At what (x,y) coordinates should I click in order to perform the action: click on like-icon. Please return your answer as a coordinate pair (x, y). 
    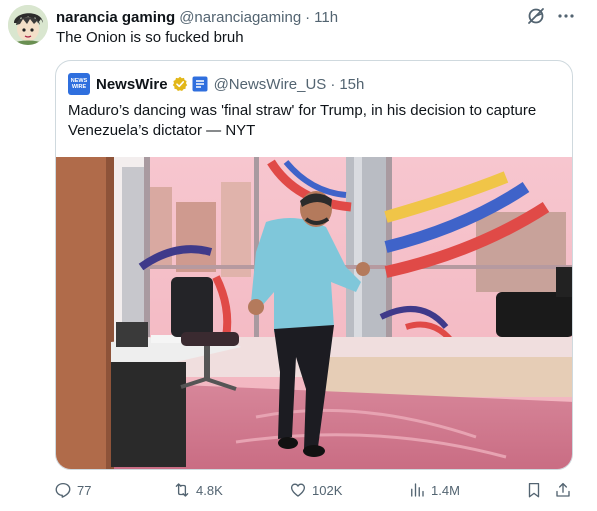
    Looking at the image, I should click on (298, 490).